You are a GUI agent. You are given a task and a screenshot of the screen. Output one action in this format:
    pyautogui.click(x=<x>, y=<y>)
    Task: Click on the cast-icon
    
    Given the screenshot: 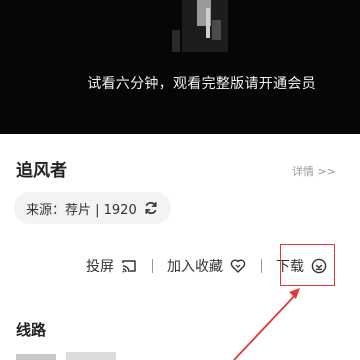 What is the action you would take?
    pyautogui.click(x=129, y=266)
    